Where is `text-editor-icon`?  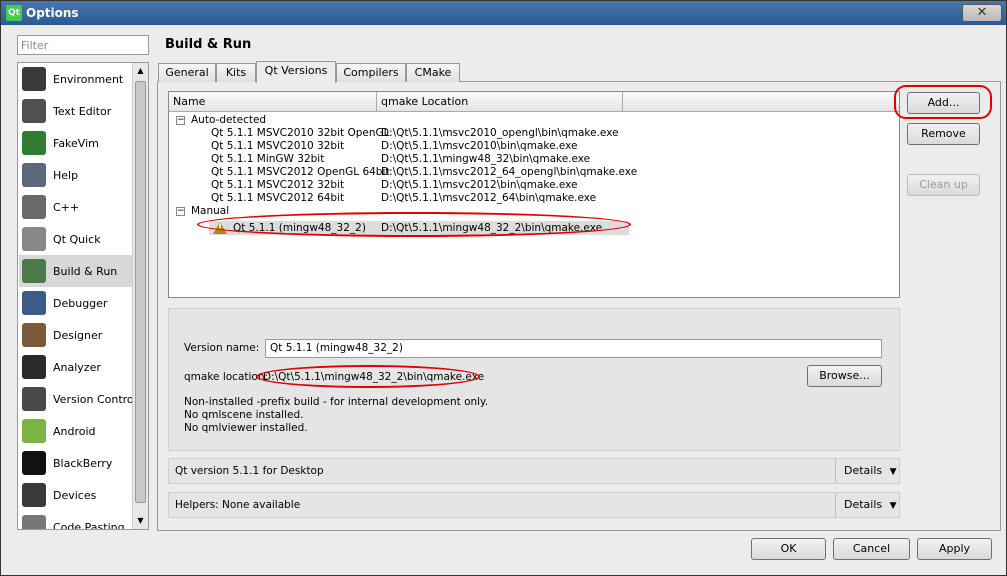
text-editor-icon is located at coordinates (34, 111).